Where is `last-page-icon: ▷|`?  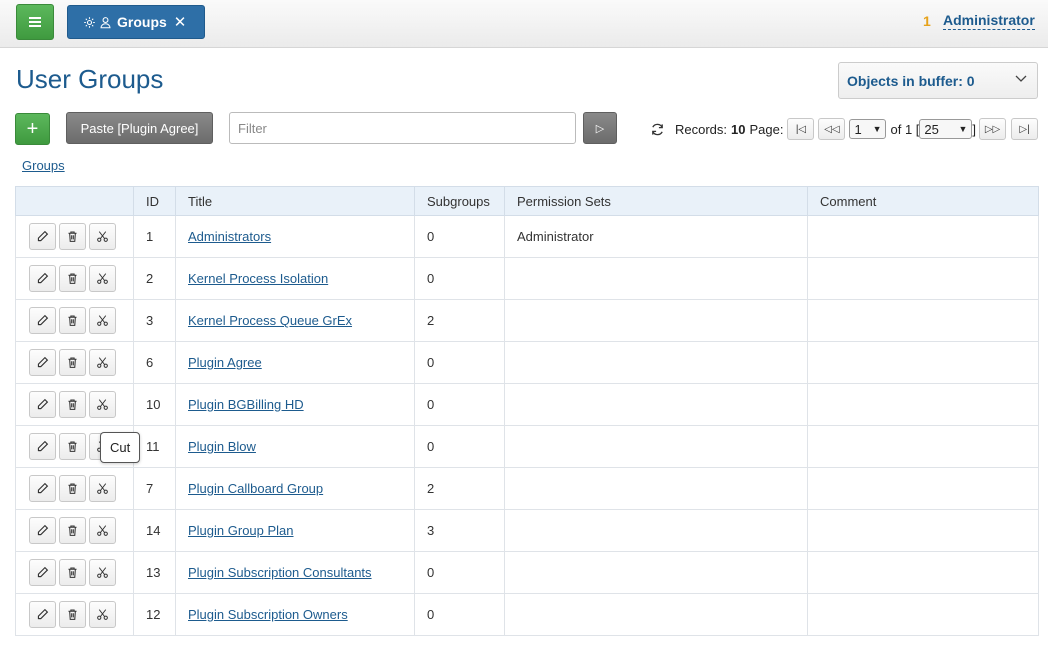
last-page-icon: ▷| is located at coordinates (1024, 129).